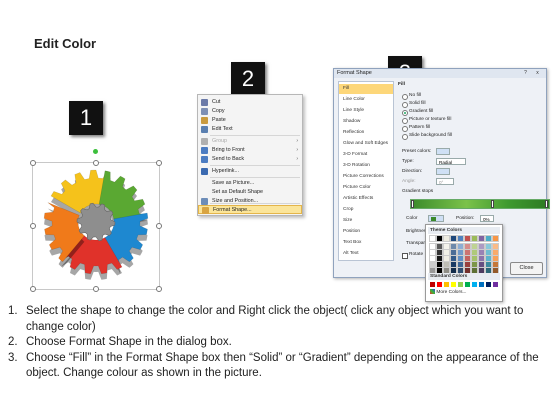 This screenshot has width=560, height=420. What do you see at coordinates (366, 144) in the screenshot?
I see `nav-item: Glow and Soft Edges` at bounding box center [366, 144].